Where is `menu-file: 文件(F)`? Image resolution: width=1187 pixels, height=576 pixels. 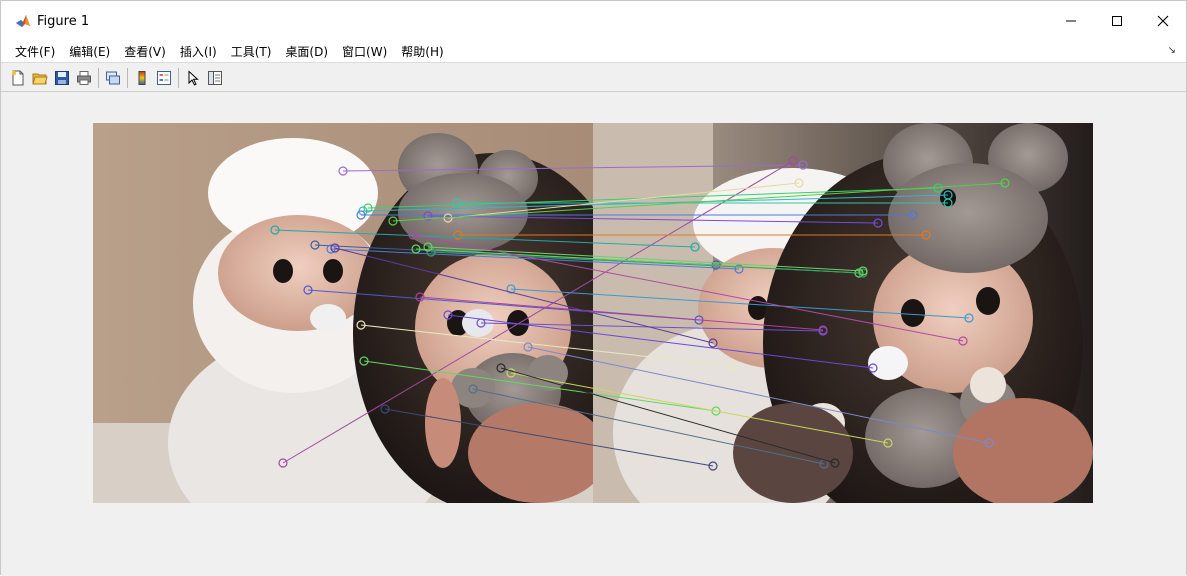
menu-file: 文件(F) is located at coordinates (35, 52).